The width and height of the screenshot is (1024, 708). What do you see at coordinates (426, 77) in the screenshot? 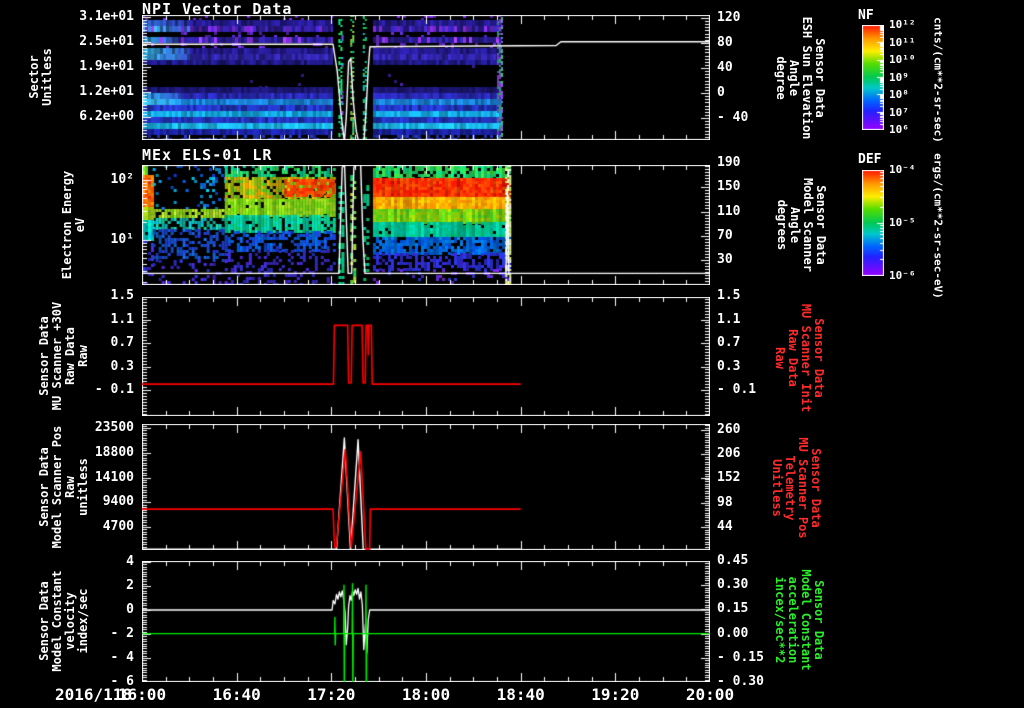
I see `npi-spectrogram-plot` at bounding box center [426, 77].